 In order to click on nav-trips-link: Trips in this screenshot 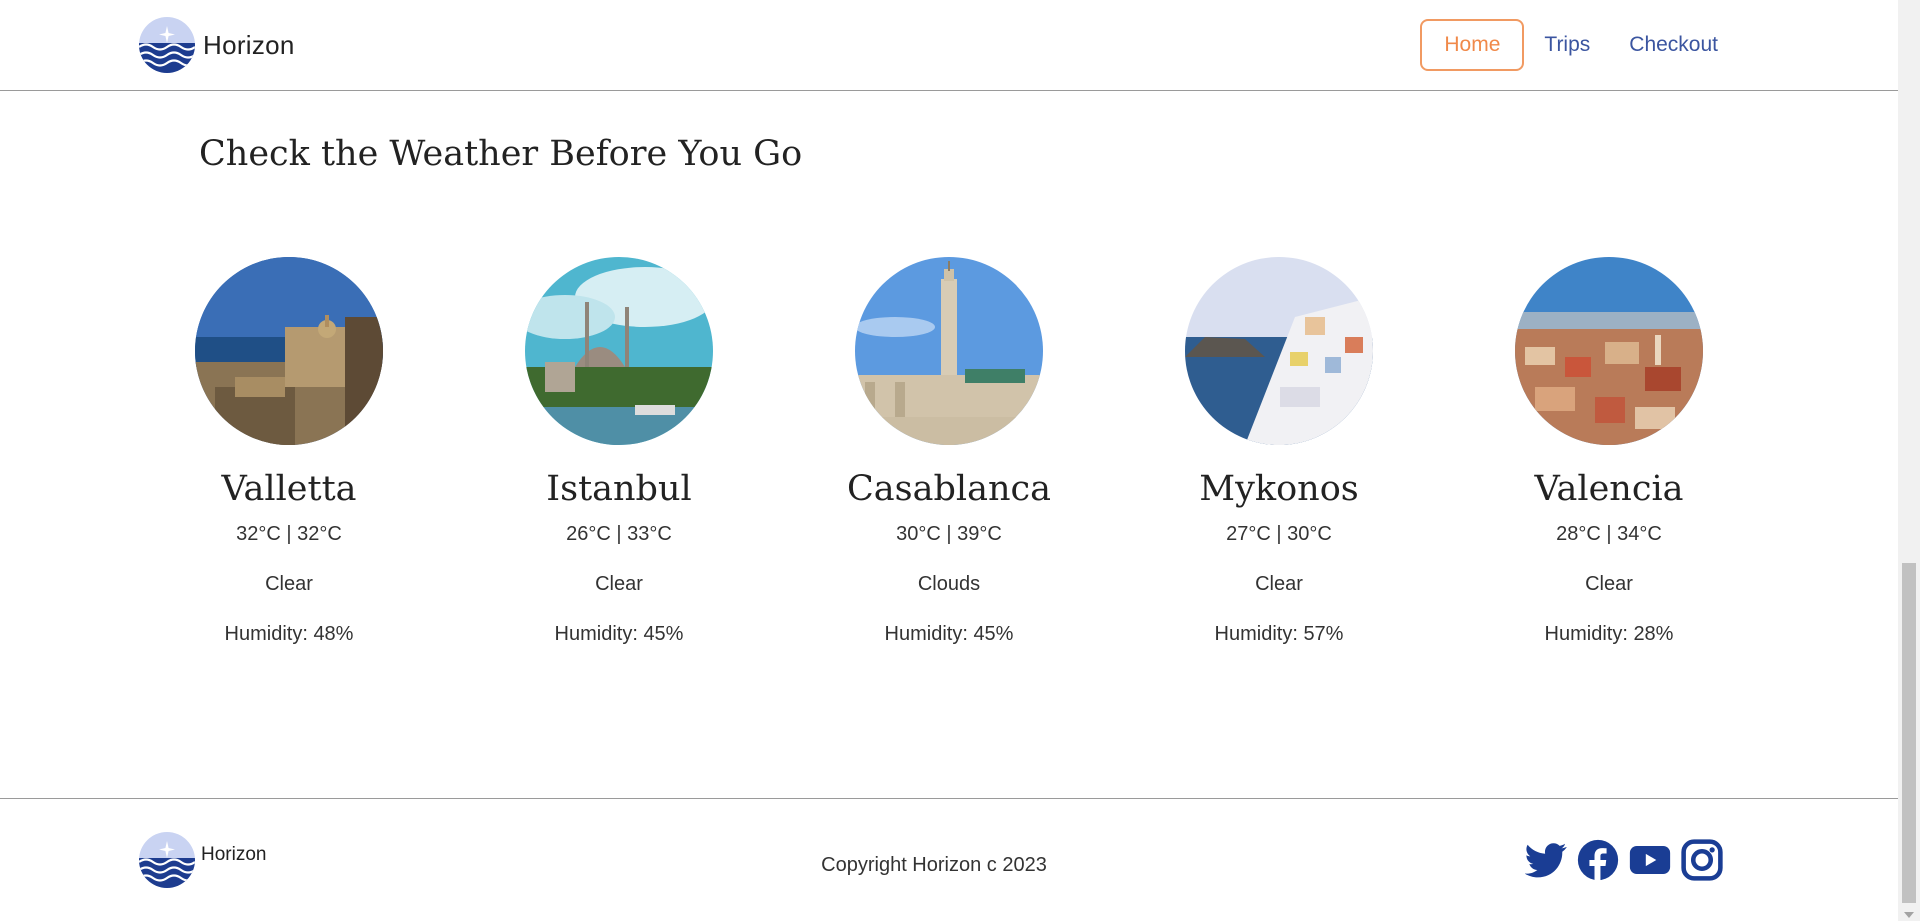, I will do `click(1567, 45)`.